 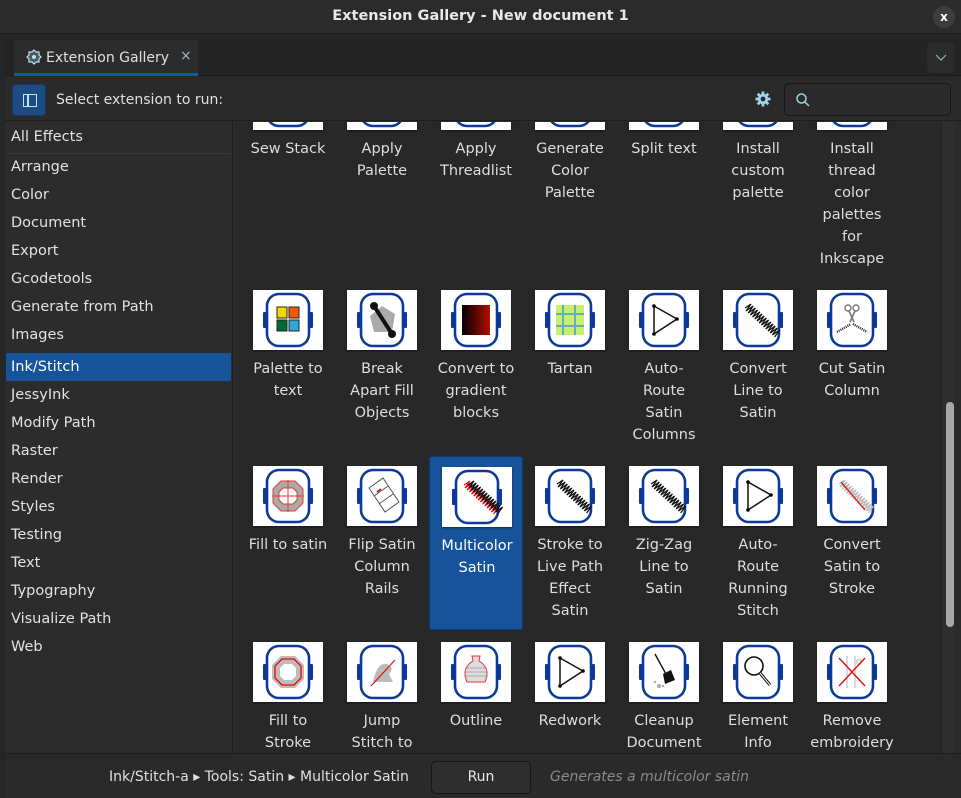 I want to click on extension-jump-stitch-to: Jump Stitch to, so click(x=382, y=692).